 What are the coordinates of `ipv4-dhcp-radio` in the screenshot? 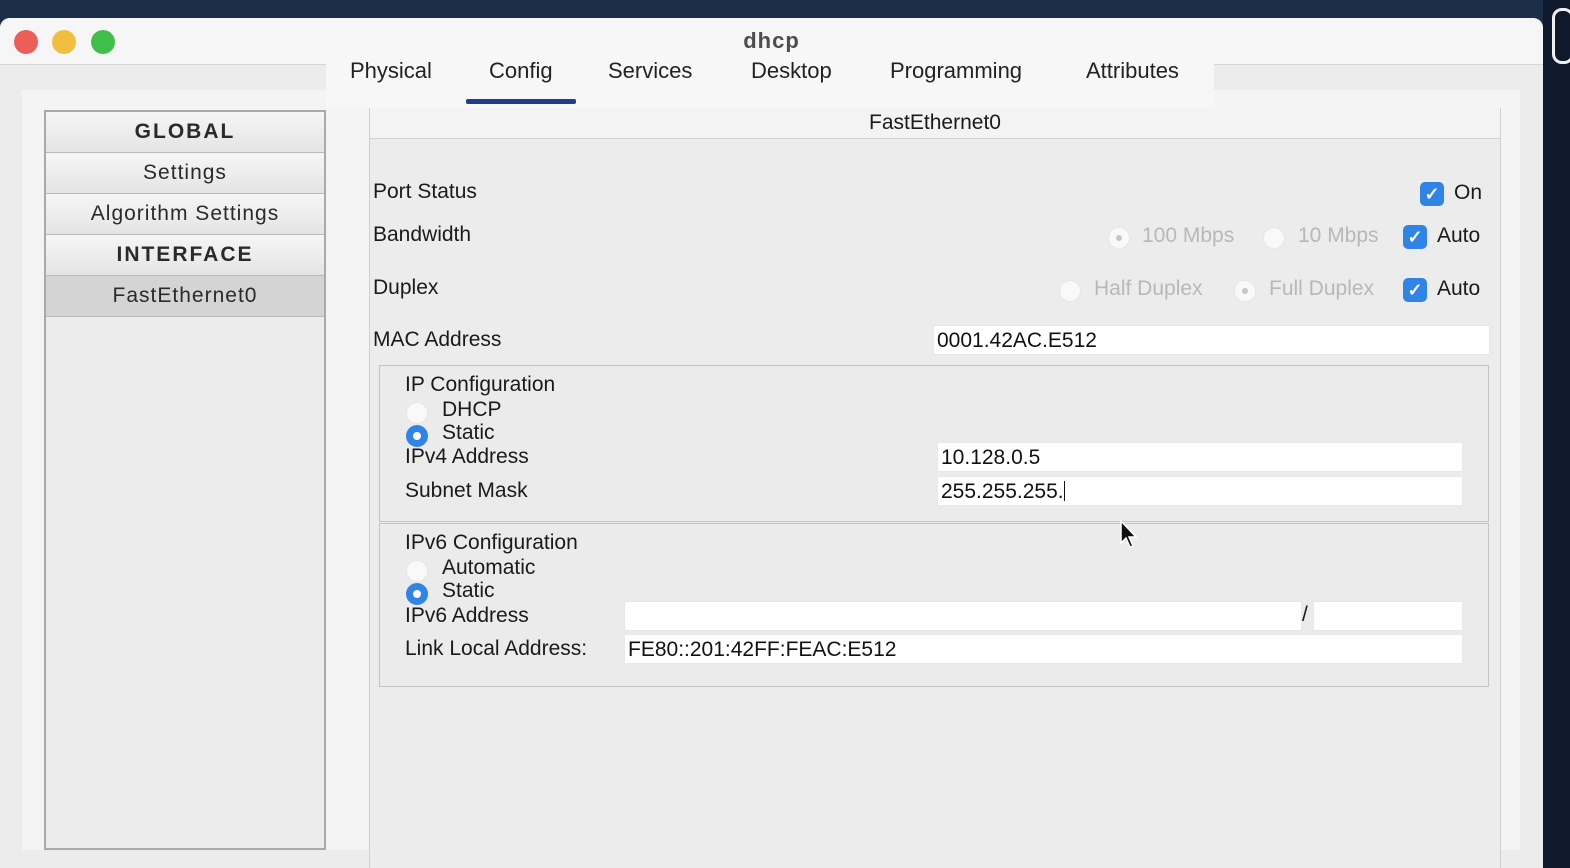 It's located at (417, 413).